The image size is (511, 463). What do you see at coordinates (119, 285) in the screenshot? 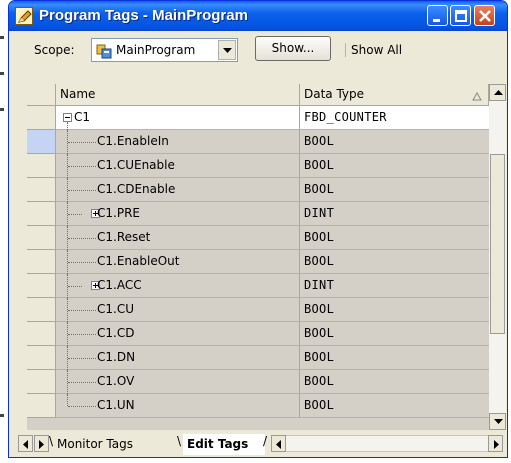
I see `tag-name: C1.ACC` at bounding box center [119, 285].